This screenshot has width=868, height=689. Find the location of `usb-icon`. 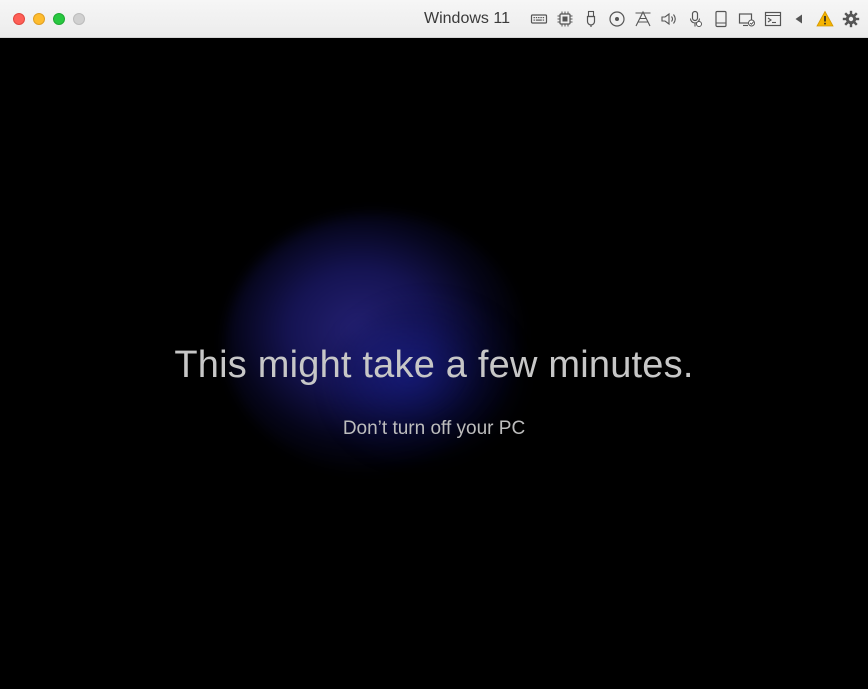

usb-icon is located at coordinates (591, 19).